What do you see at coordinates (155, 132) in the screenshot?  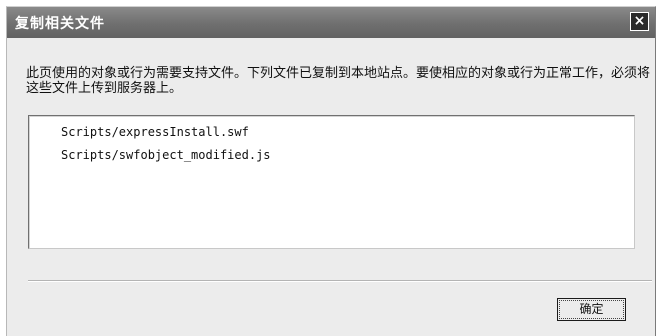 I see `file-list-item: Scripts/expressInstall.swf` at bounding box center [155, 132].